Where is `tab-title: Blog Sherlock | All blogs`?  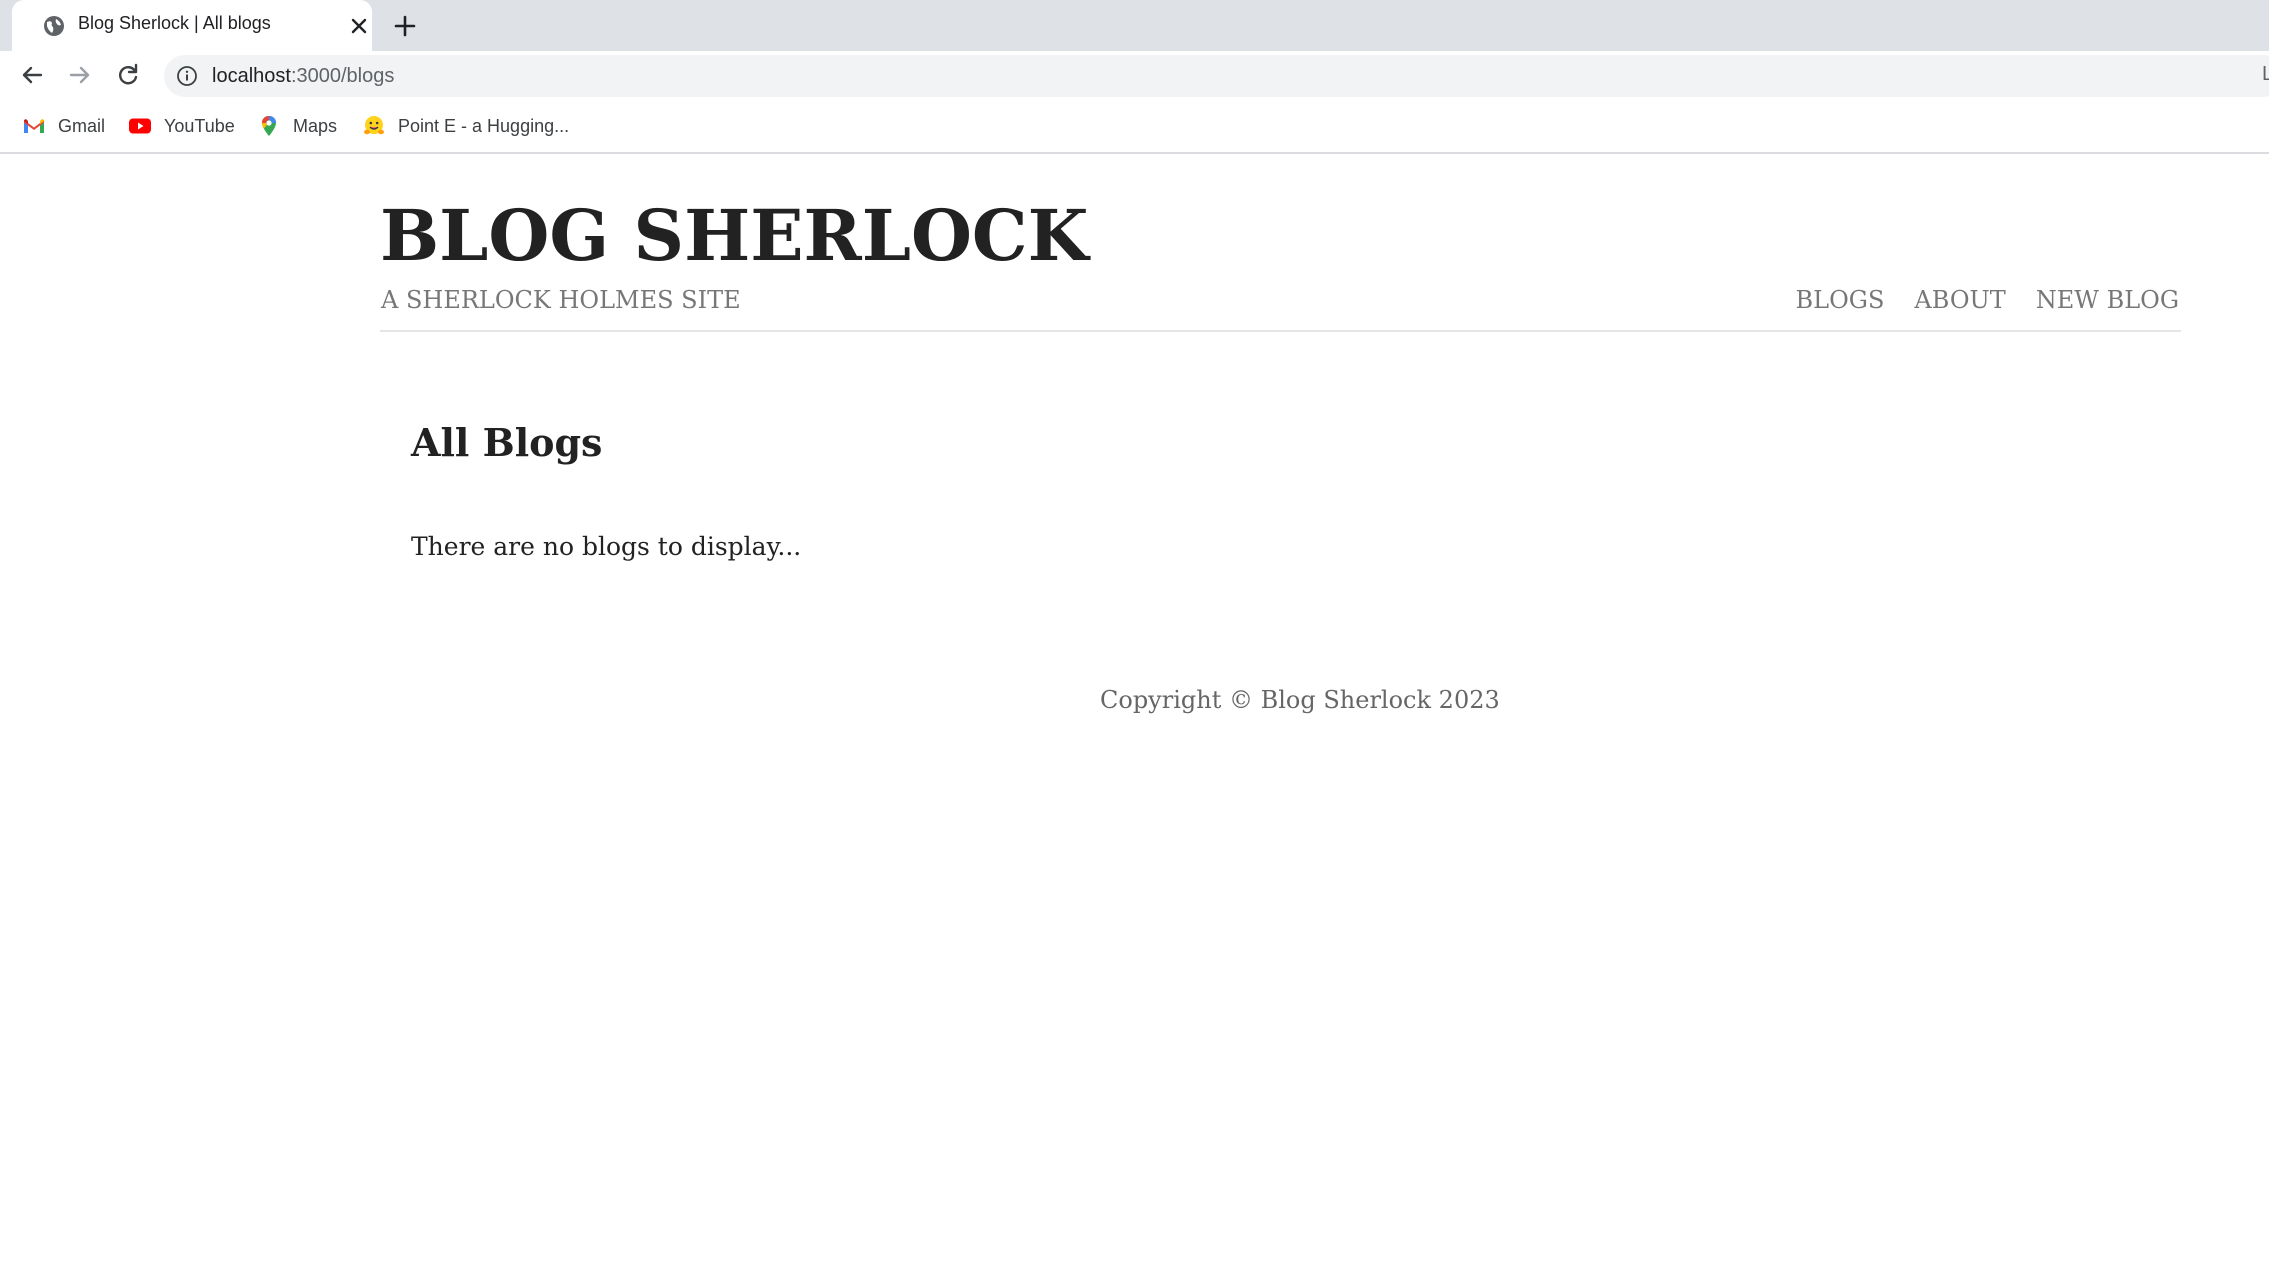 tab-title: Blog Sherlock | All blogs is located at coordinates (174, 23).